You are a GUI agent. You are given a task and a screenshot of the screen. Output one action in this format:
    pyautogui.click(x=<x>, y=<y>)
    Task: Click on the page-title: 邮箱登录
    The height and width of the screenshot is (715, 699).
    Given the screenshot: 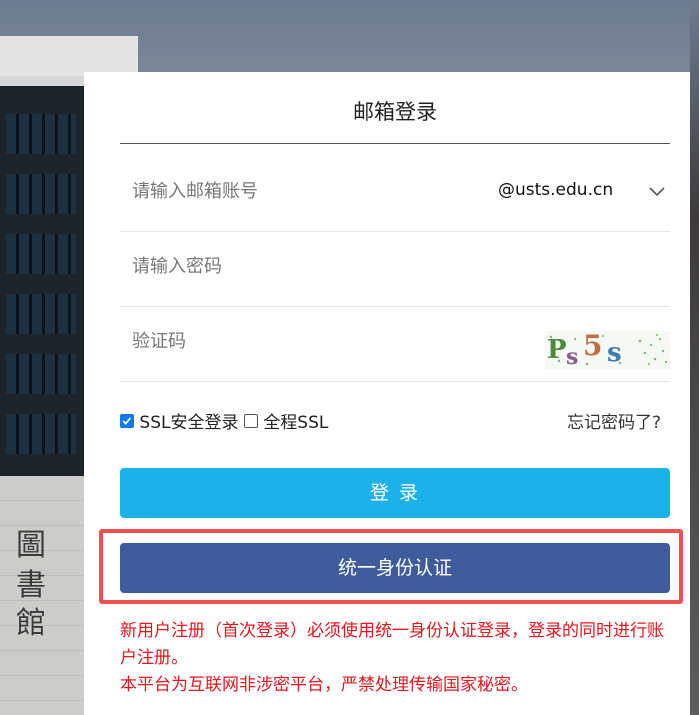 What is the action you would take?
    pyautogui.click(x=395, y=112)
    